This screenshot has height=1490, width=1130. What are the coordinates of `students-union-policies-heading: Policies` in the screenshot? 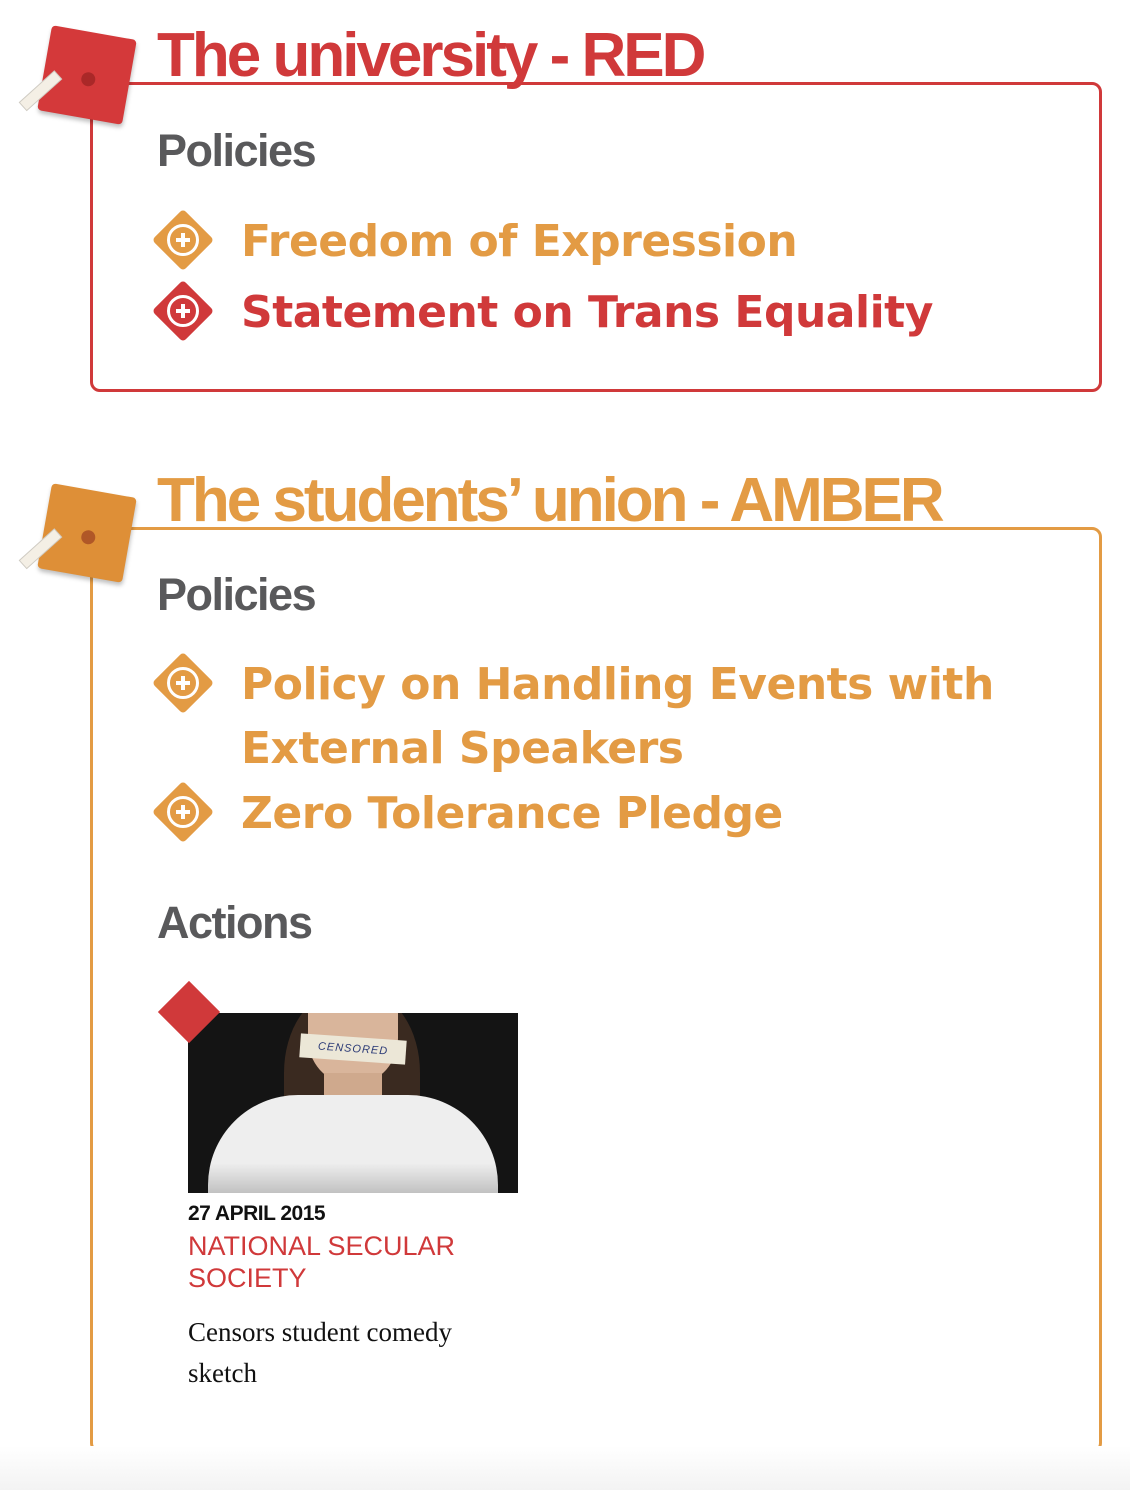 It's located at (237, 594).